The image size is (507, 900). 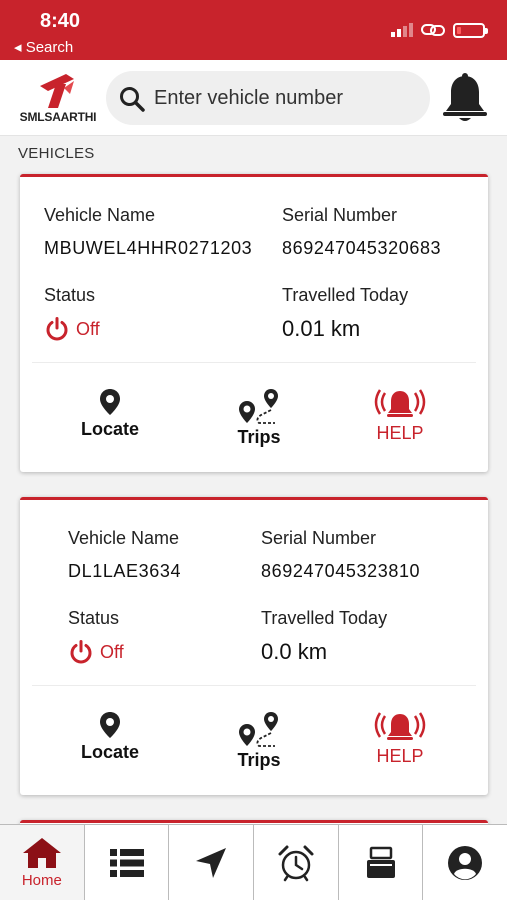 What do you see at coordinates (56, 153) in the screenshot?
I see `section-title: VEHICLES` at bounding box center [56, 153].